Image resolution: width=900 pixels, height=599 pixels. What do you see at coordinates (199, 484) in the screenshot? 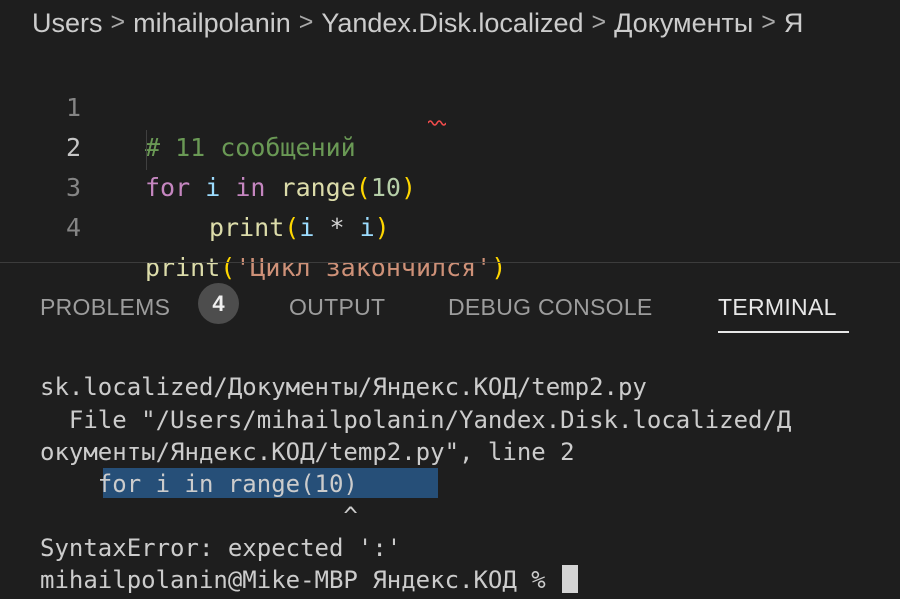
I see `terminal-line: for i in range(10)` at bounding box center [199, 484].